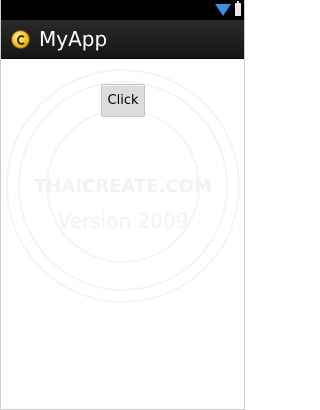 The height and width of the screenshot is (410, 320). I want to click on app-icon, so click(20, 39).